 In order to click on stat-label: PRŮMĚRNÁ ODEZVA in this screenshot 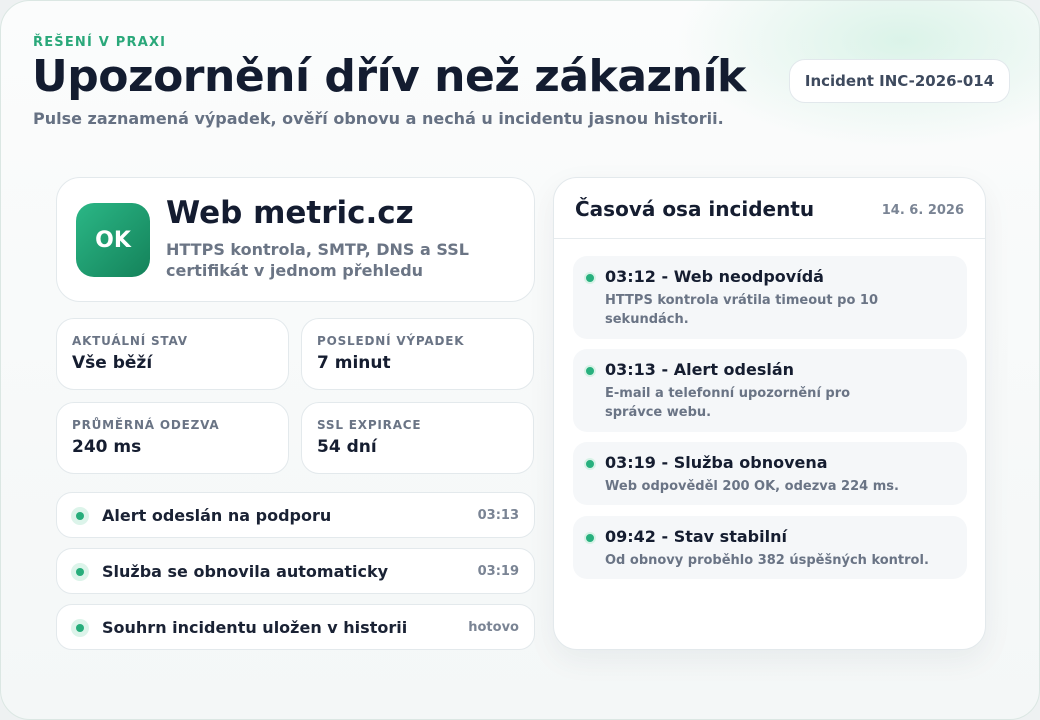, I will do `click(146, 425)`.